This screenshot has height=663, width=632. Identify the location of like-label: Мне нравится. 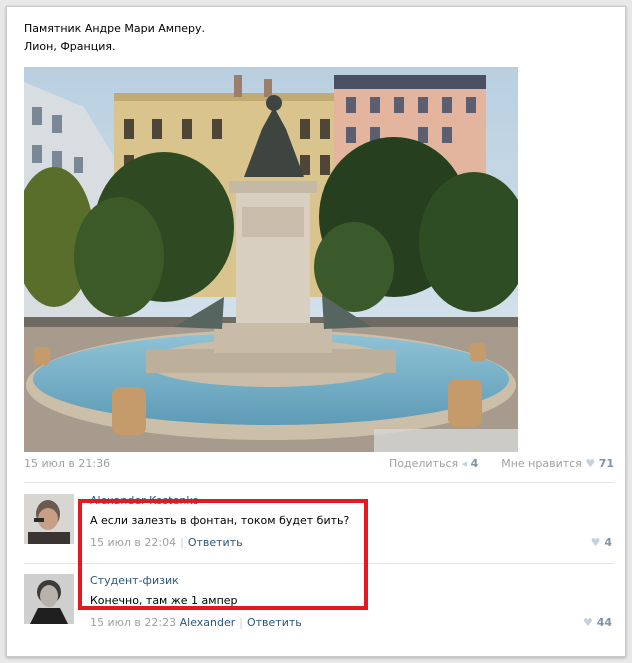
(541, 463).